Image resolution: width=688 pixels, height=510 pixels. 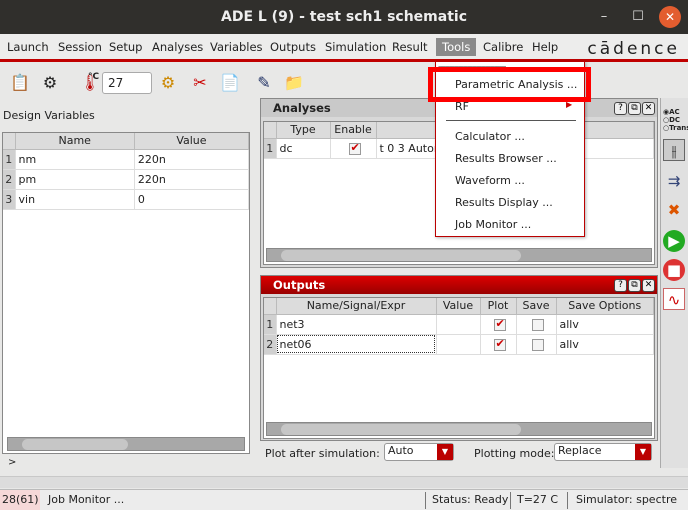 I want to click on menu-simulation: Simulation, so click(x=355, y=47).